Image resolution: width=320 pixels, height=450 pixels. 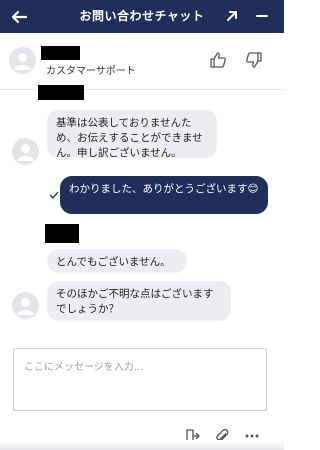 I want to click on message-bubble-agent: そのほかご不明な点はございますでしょうか？, so click(x=139, y=301).